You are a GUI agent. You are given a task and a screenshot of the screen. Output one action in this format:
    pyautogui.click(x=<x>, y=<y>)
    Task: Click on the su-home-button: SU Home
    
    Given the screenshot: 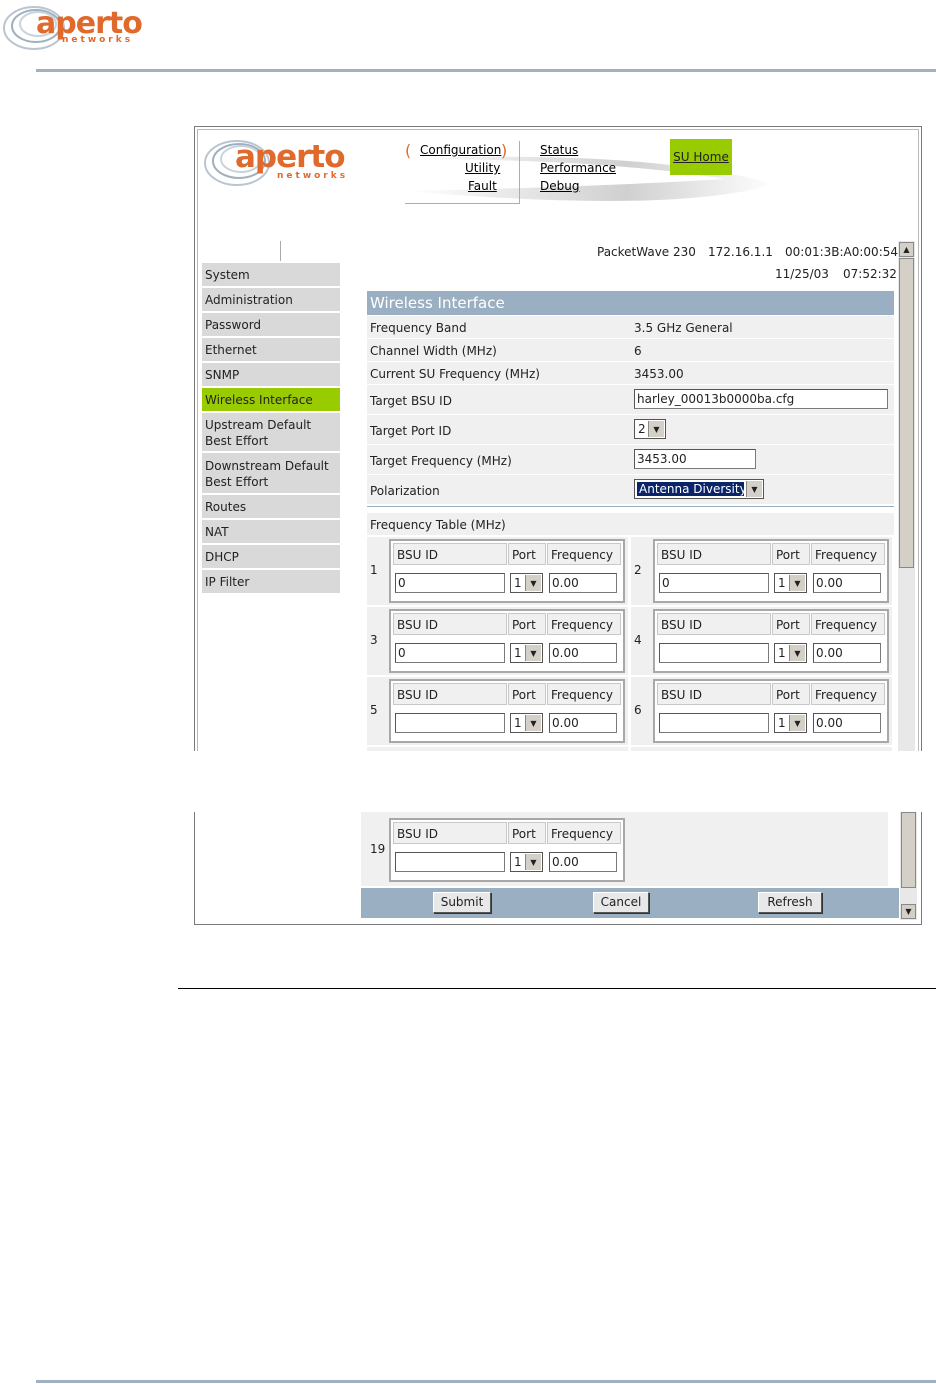 What is the action you would take?
    pyautogui.click(x=701, y=157)
    